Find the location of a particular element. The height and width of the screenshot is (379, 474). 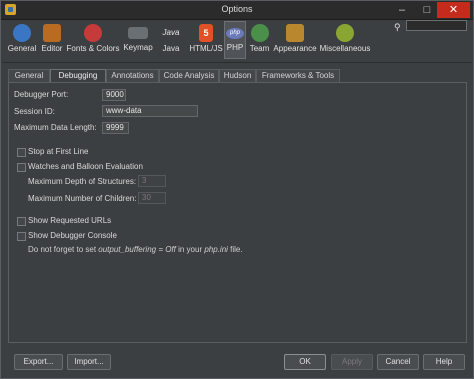

category-label: Fonts & Colors is located at coordinates (93, 48).